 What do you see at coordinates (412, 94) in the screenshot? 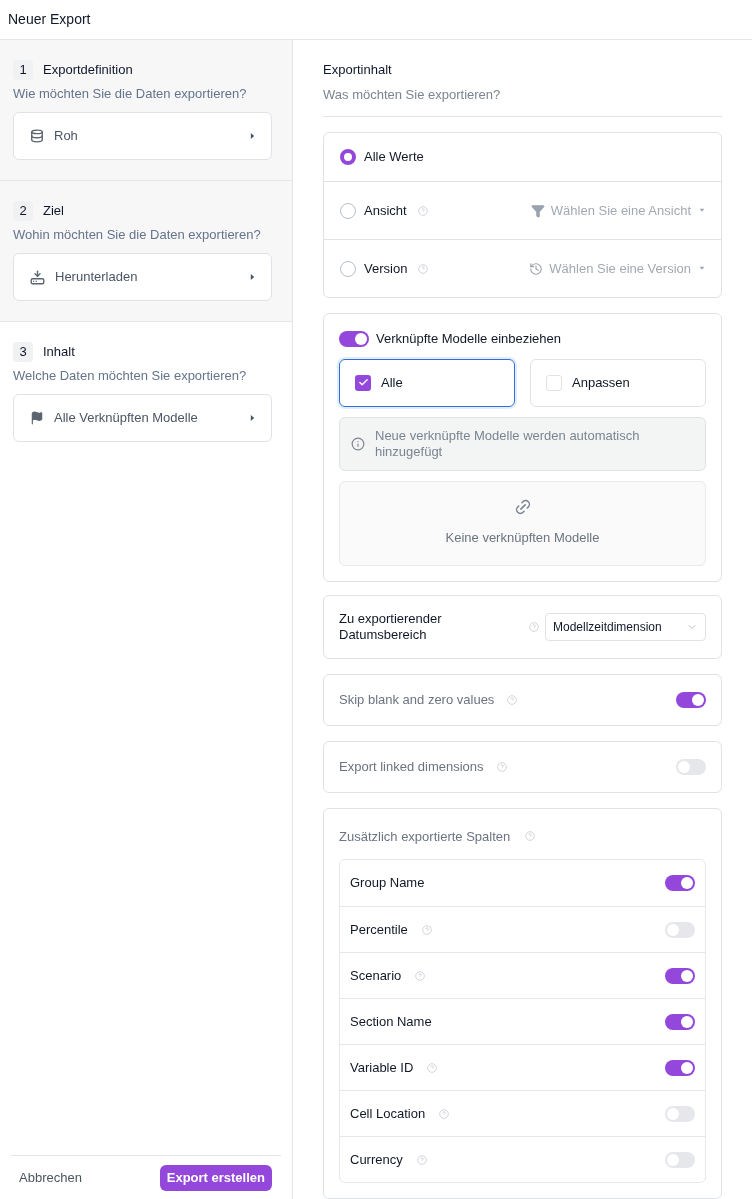
I see `section-subtitle: Was möchten Sie exportieren?` at bounding box center [412, 94].